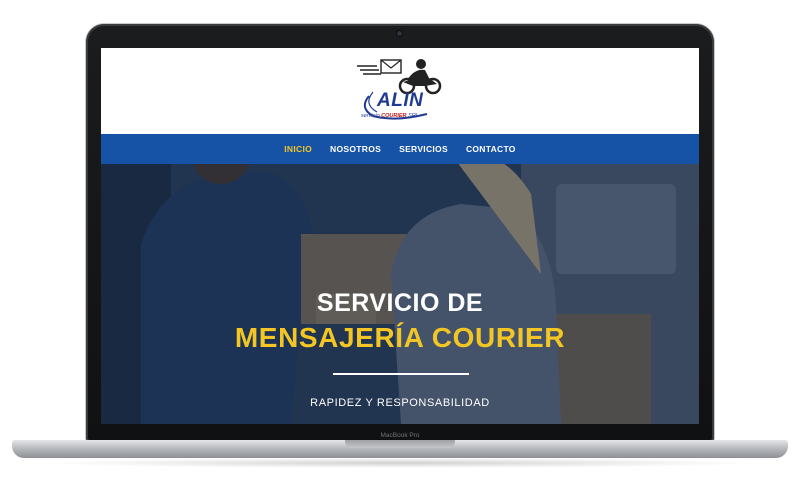 This screenshot has width=800, height=487. Describe the element at coordinates (400, 403) in the screenshot. I see `hero-subtitle: RAPIDEZ Y RESPONSABILIDAD` at that location.